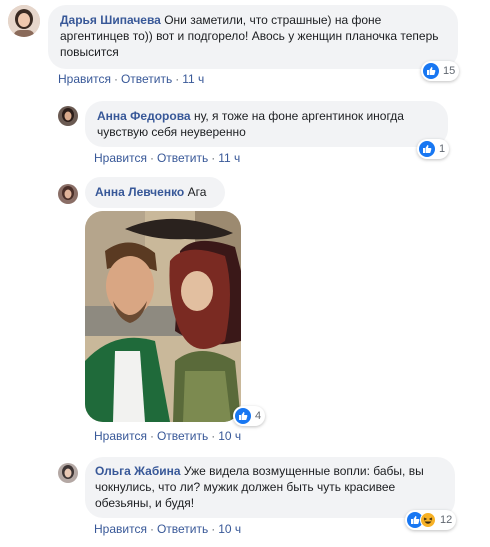  What do you see at coordinates (428, 520) in the screenshot?
I see `haha-icon` at bounding box center [428, 520].